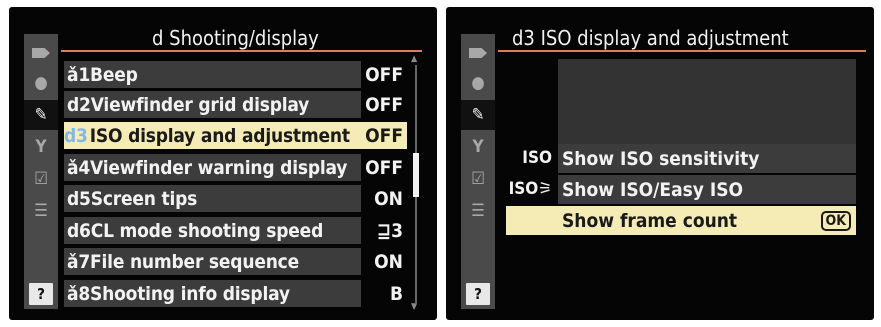 Image resolution: width=881 pixels, height=327 pixels. Describe the element at coordinates (200, 104) in the screenshot. I see `item-label: Viewfinder grid display` at that location.